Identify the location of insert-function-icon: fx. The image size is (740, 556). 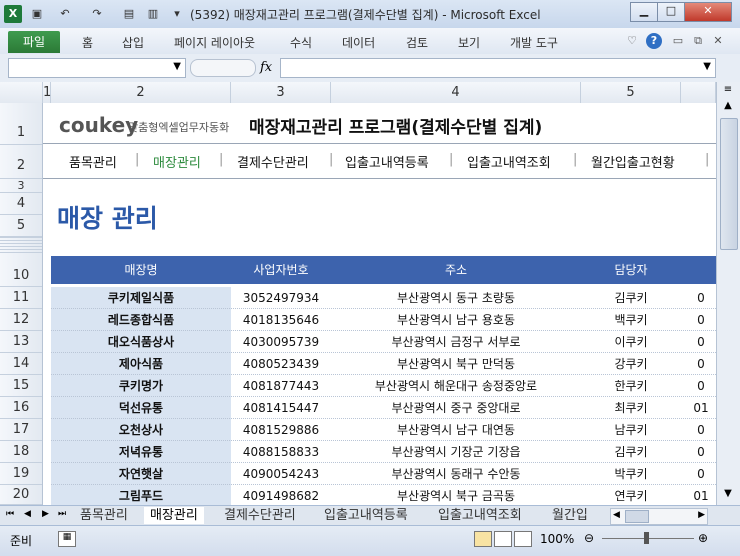
(266, 67).